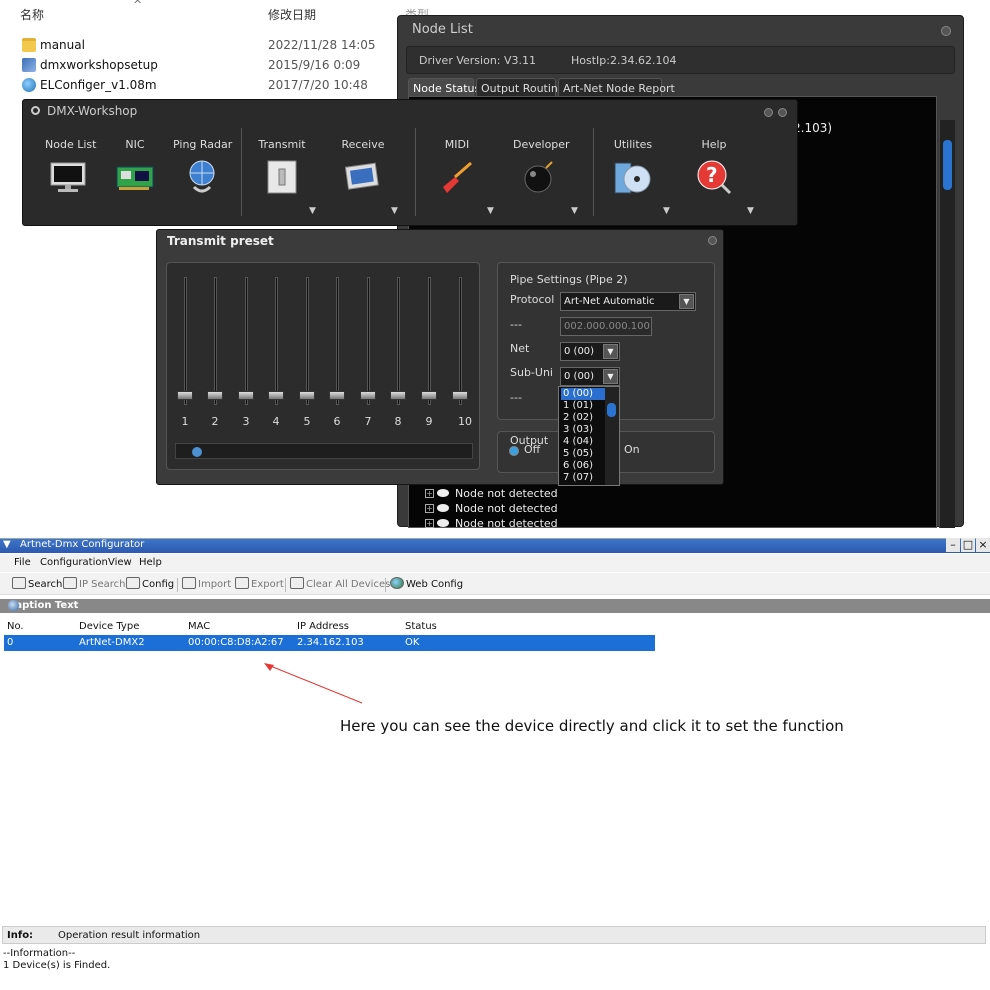 The width and height of the screenshot is (990, 990). Describe the element at coordinates (70, 167) in the screenshot. I see `tool-node-list: Node List` at that location.